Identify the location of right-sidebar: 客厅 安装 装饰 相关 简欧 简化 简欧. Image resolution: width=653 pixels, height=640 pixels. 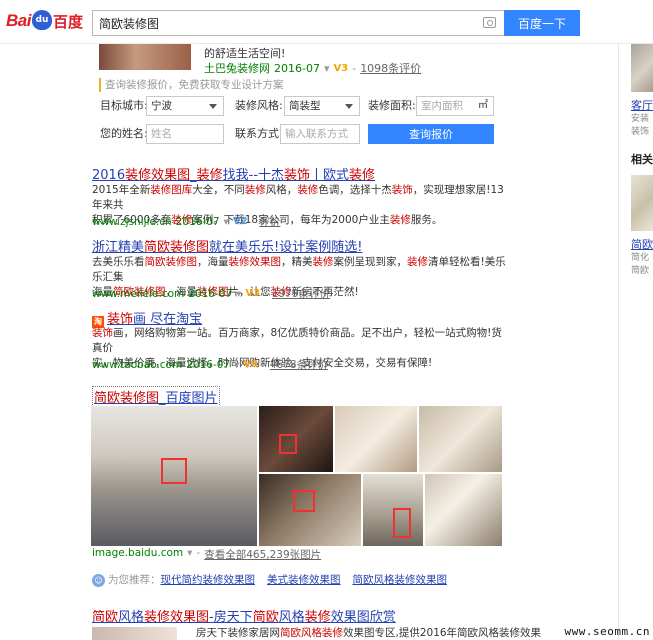
(635, 342).